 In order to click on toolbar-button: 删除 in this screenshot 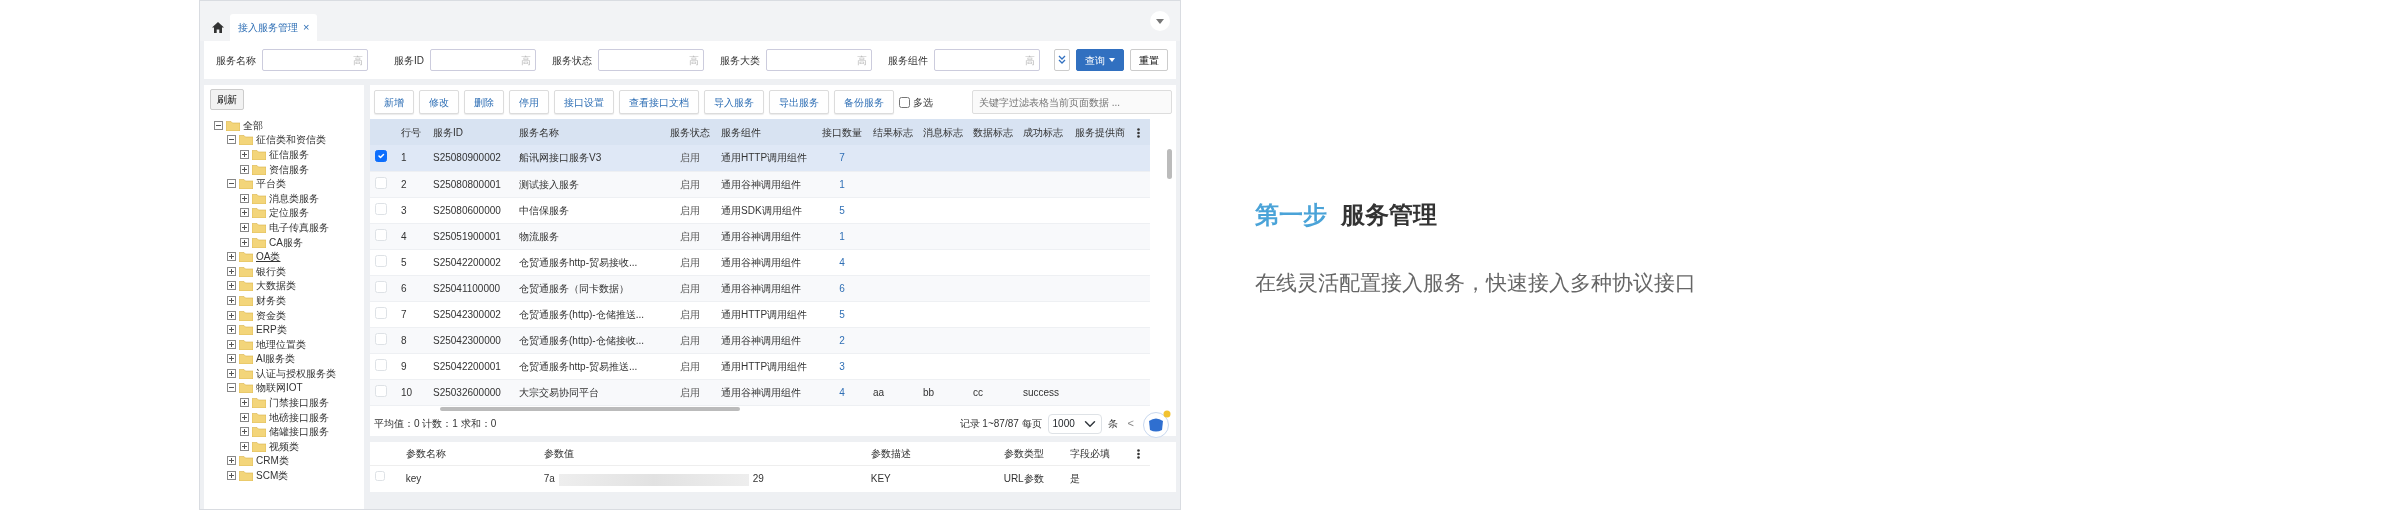, I will do `click(484, 102)`.